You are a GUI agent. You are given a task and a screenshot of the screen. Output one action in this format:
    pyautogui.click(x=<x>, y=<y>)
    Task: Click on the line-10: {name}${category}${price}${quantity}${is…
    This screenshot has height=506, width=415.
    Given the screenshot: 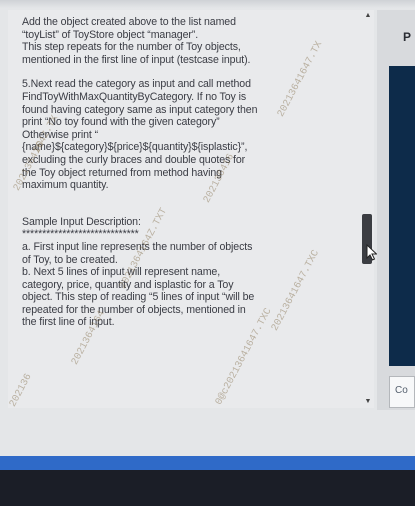 What is the action you would take?
    pyautogui.click(x=135, y=147)
    